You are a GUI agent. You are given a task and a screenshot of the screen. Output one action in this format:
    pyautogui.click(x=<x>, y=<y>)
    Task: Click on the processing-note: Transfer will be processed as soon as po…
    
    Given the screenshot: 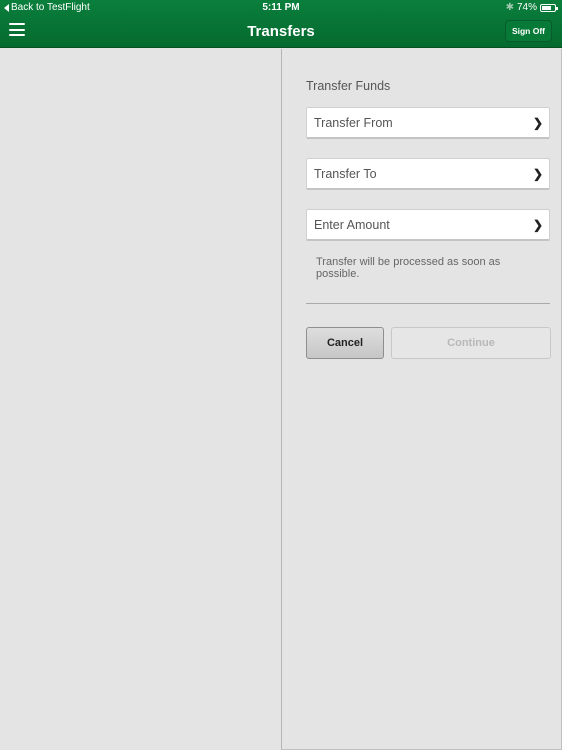 What is the action you would take?
    pyautogui.click(x=408, y=268)
    